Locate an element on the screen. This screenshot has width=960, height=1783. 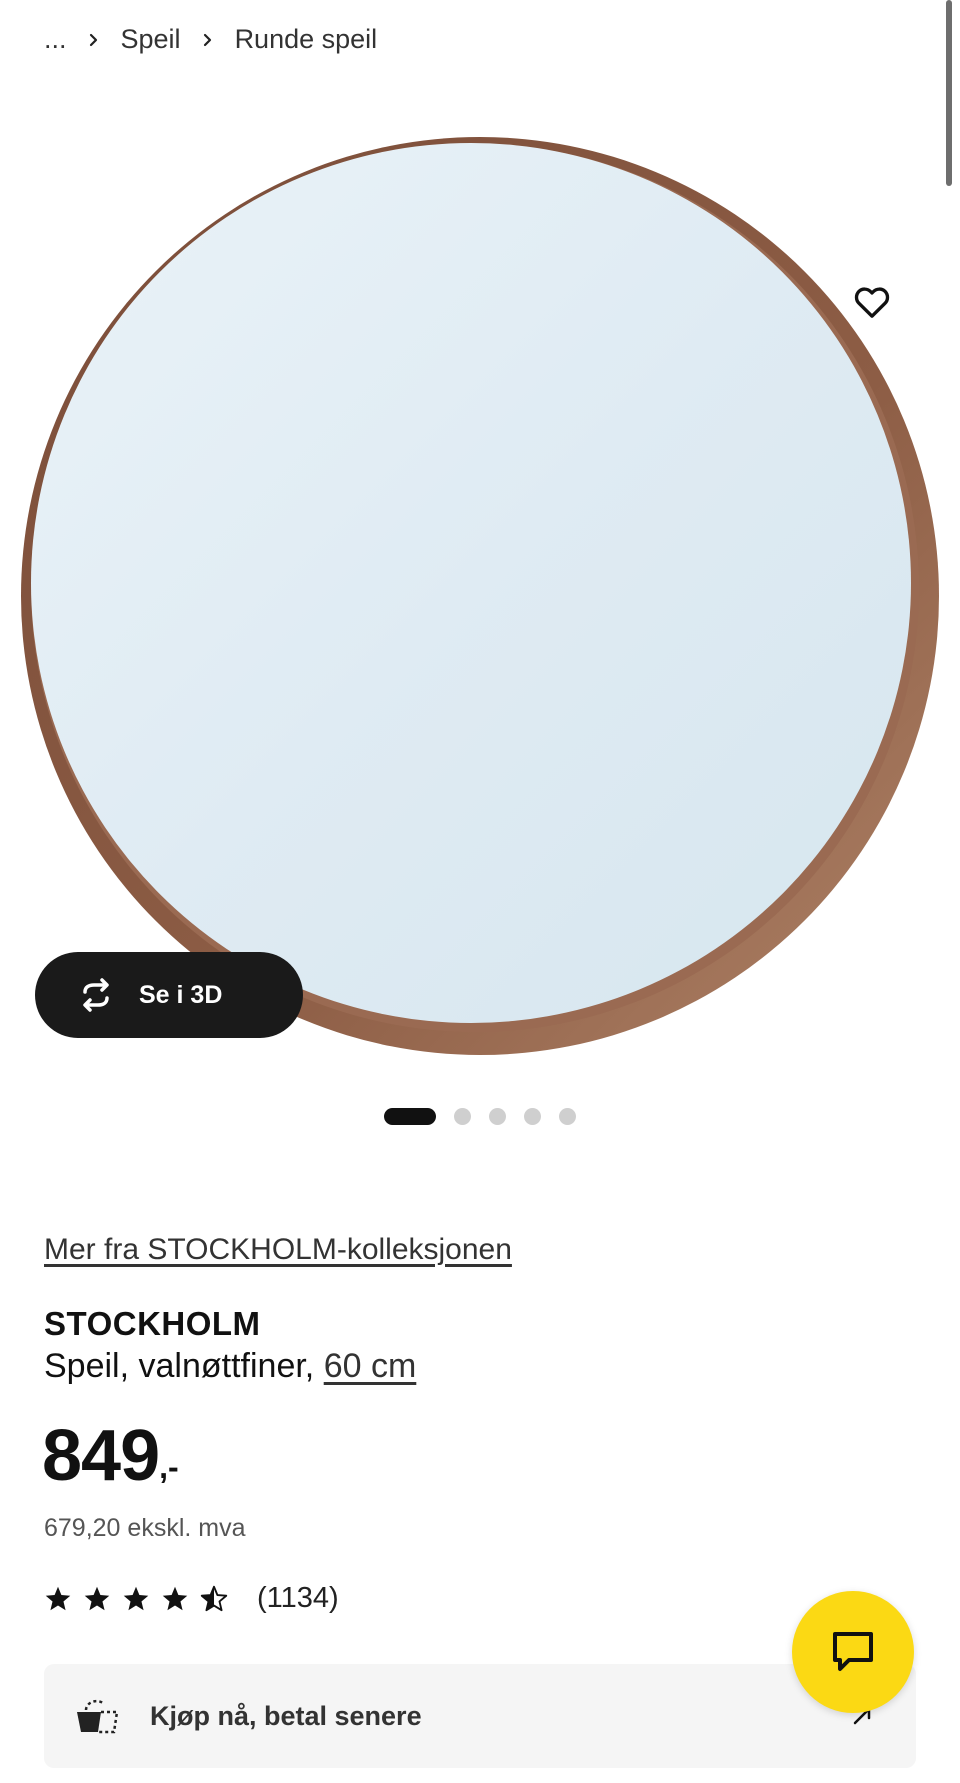
rating-count: (1134) is located at coordinates (298, 1598).